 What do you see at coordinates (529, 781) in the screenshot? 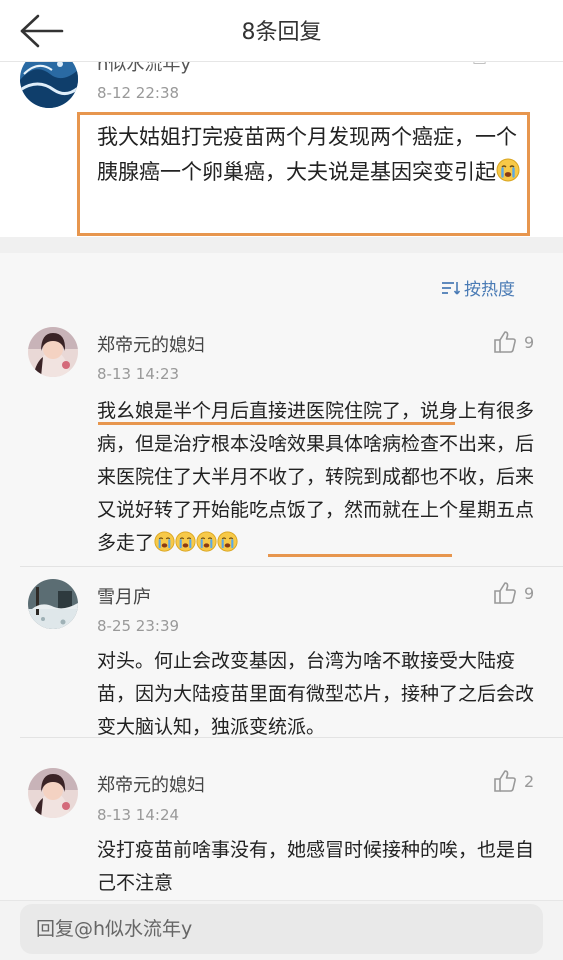
I see `like-count: 2` at bounding box center [529, 781].